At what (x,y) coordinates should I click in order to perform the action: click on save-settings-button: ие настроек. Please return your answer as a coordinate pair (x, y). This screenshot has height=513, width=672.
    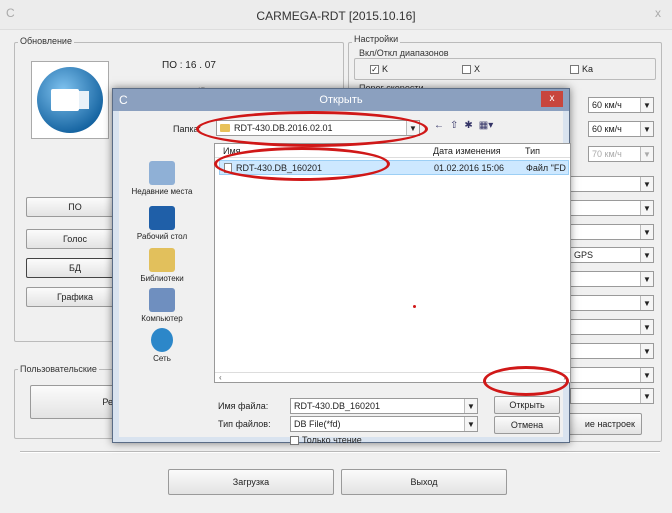
    Looking at the image, I should click on (602, 424).